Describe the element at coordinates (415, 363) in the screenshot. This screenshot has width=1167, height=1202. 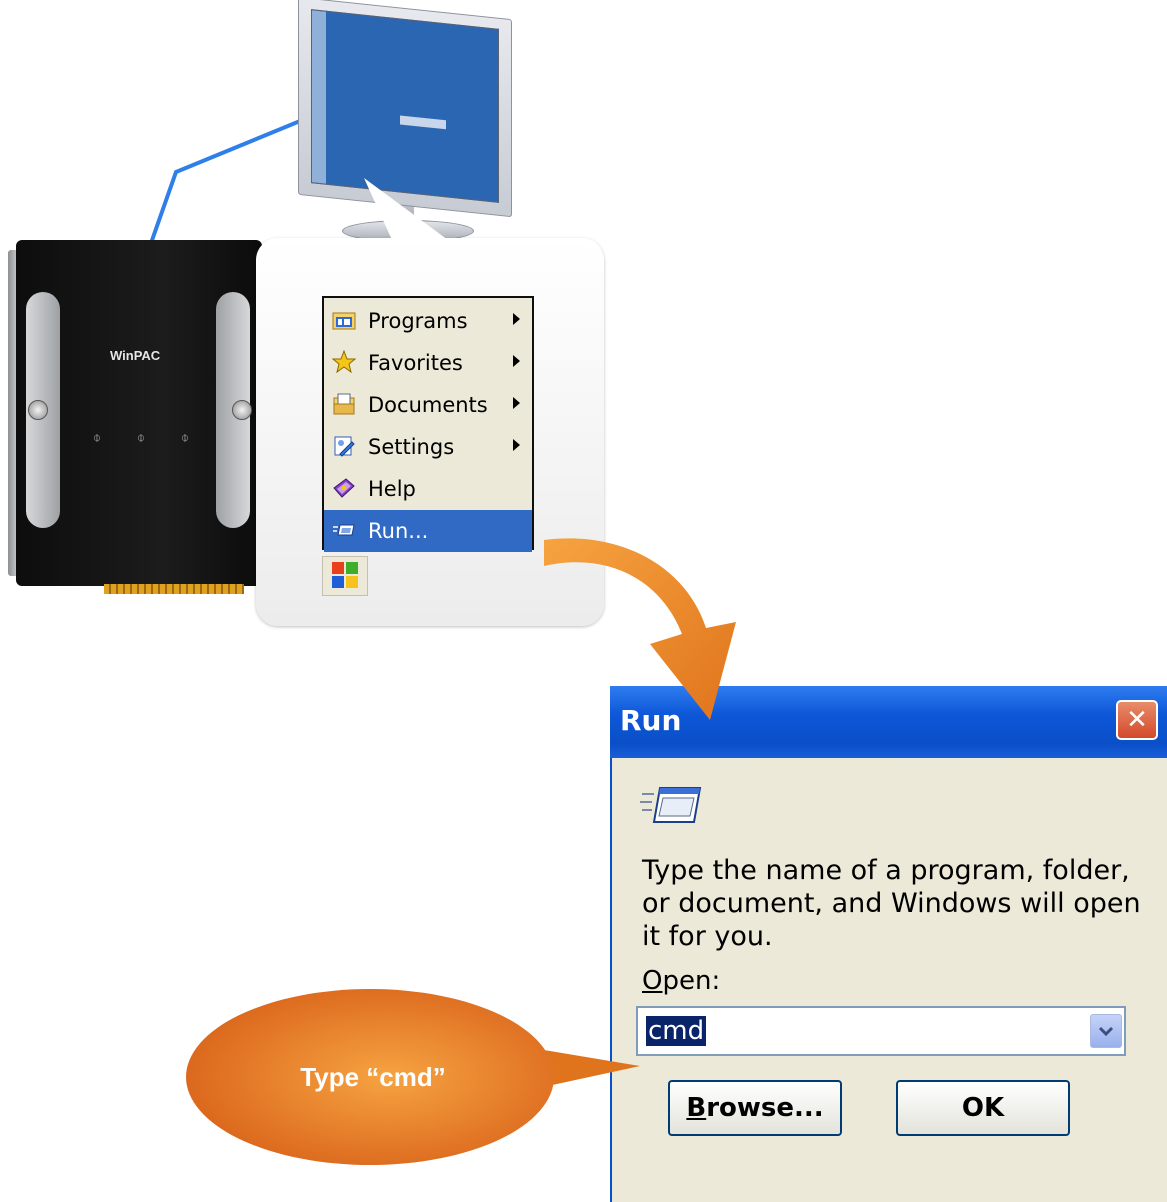
I see `menu-item-label: Favorites` at that location.